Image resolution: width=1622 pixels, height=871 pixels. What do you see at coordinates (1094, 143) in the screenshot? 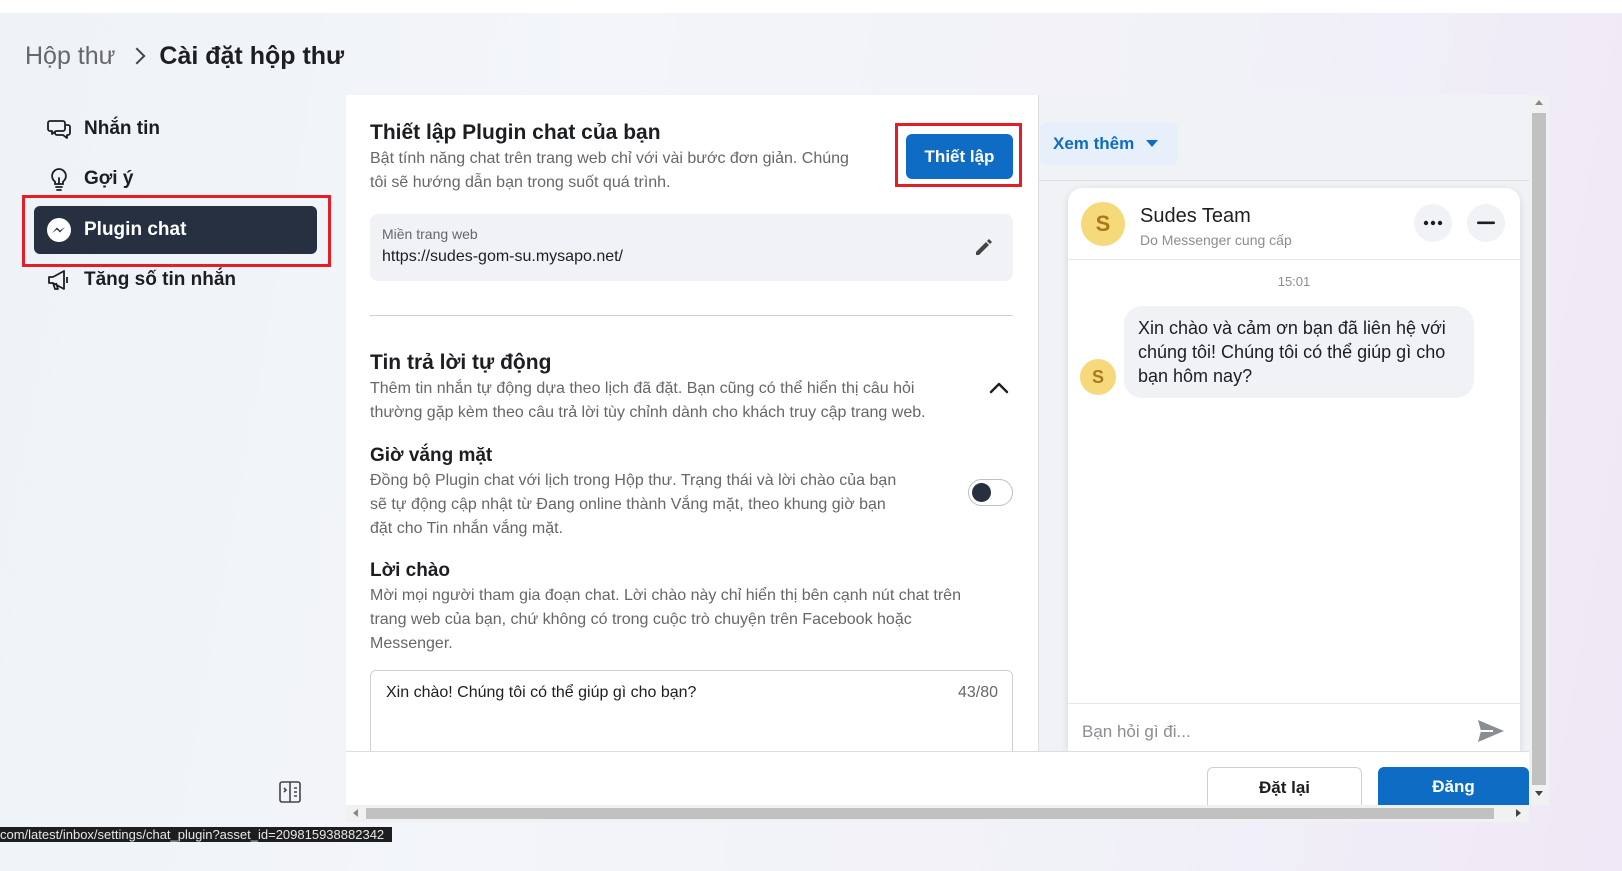
I see `see-more-label: Xem thêm` at bounding box center [1094, 143].